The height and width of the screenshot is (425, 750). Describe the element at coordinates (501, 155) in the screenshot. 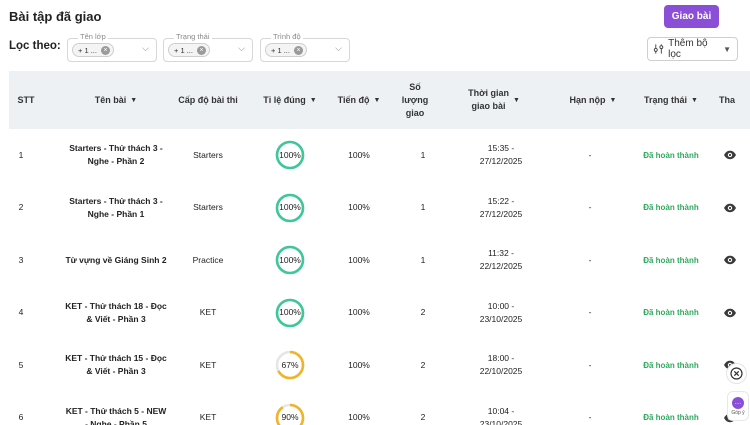

I see `cell-time: 15:35 - 27/12/2025` at that location.